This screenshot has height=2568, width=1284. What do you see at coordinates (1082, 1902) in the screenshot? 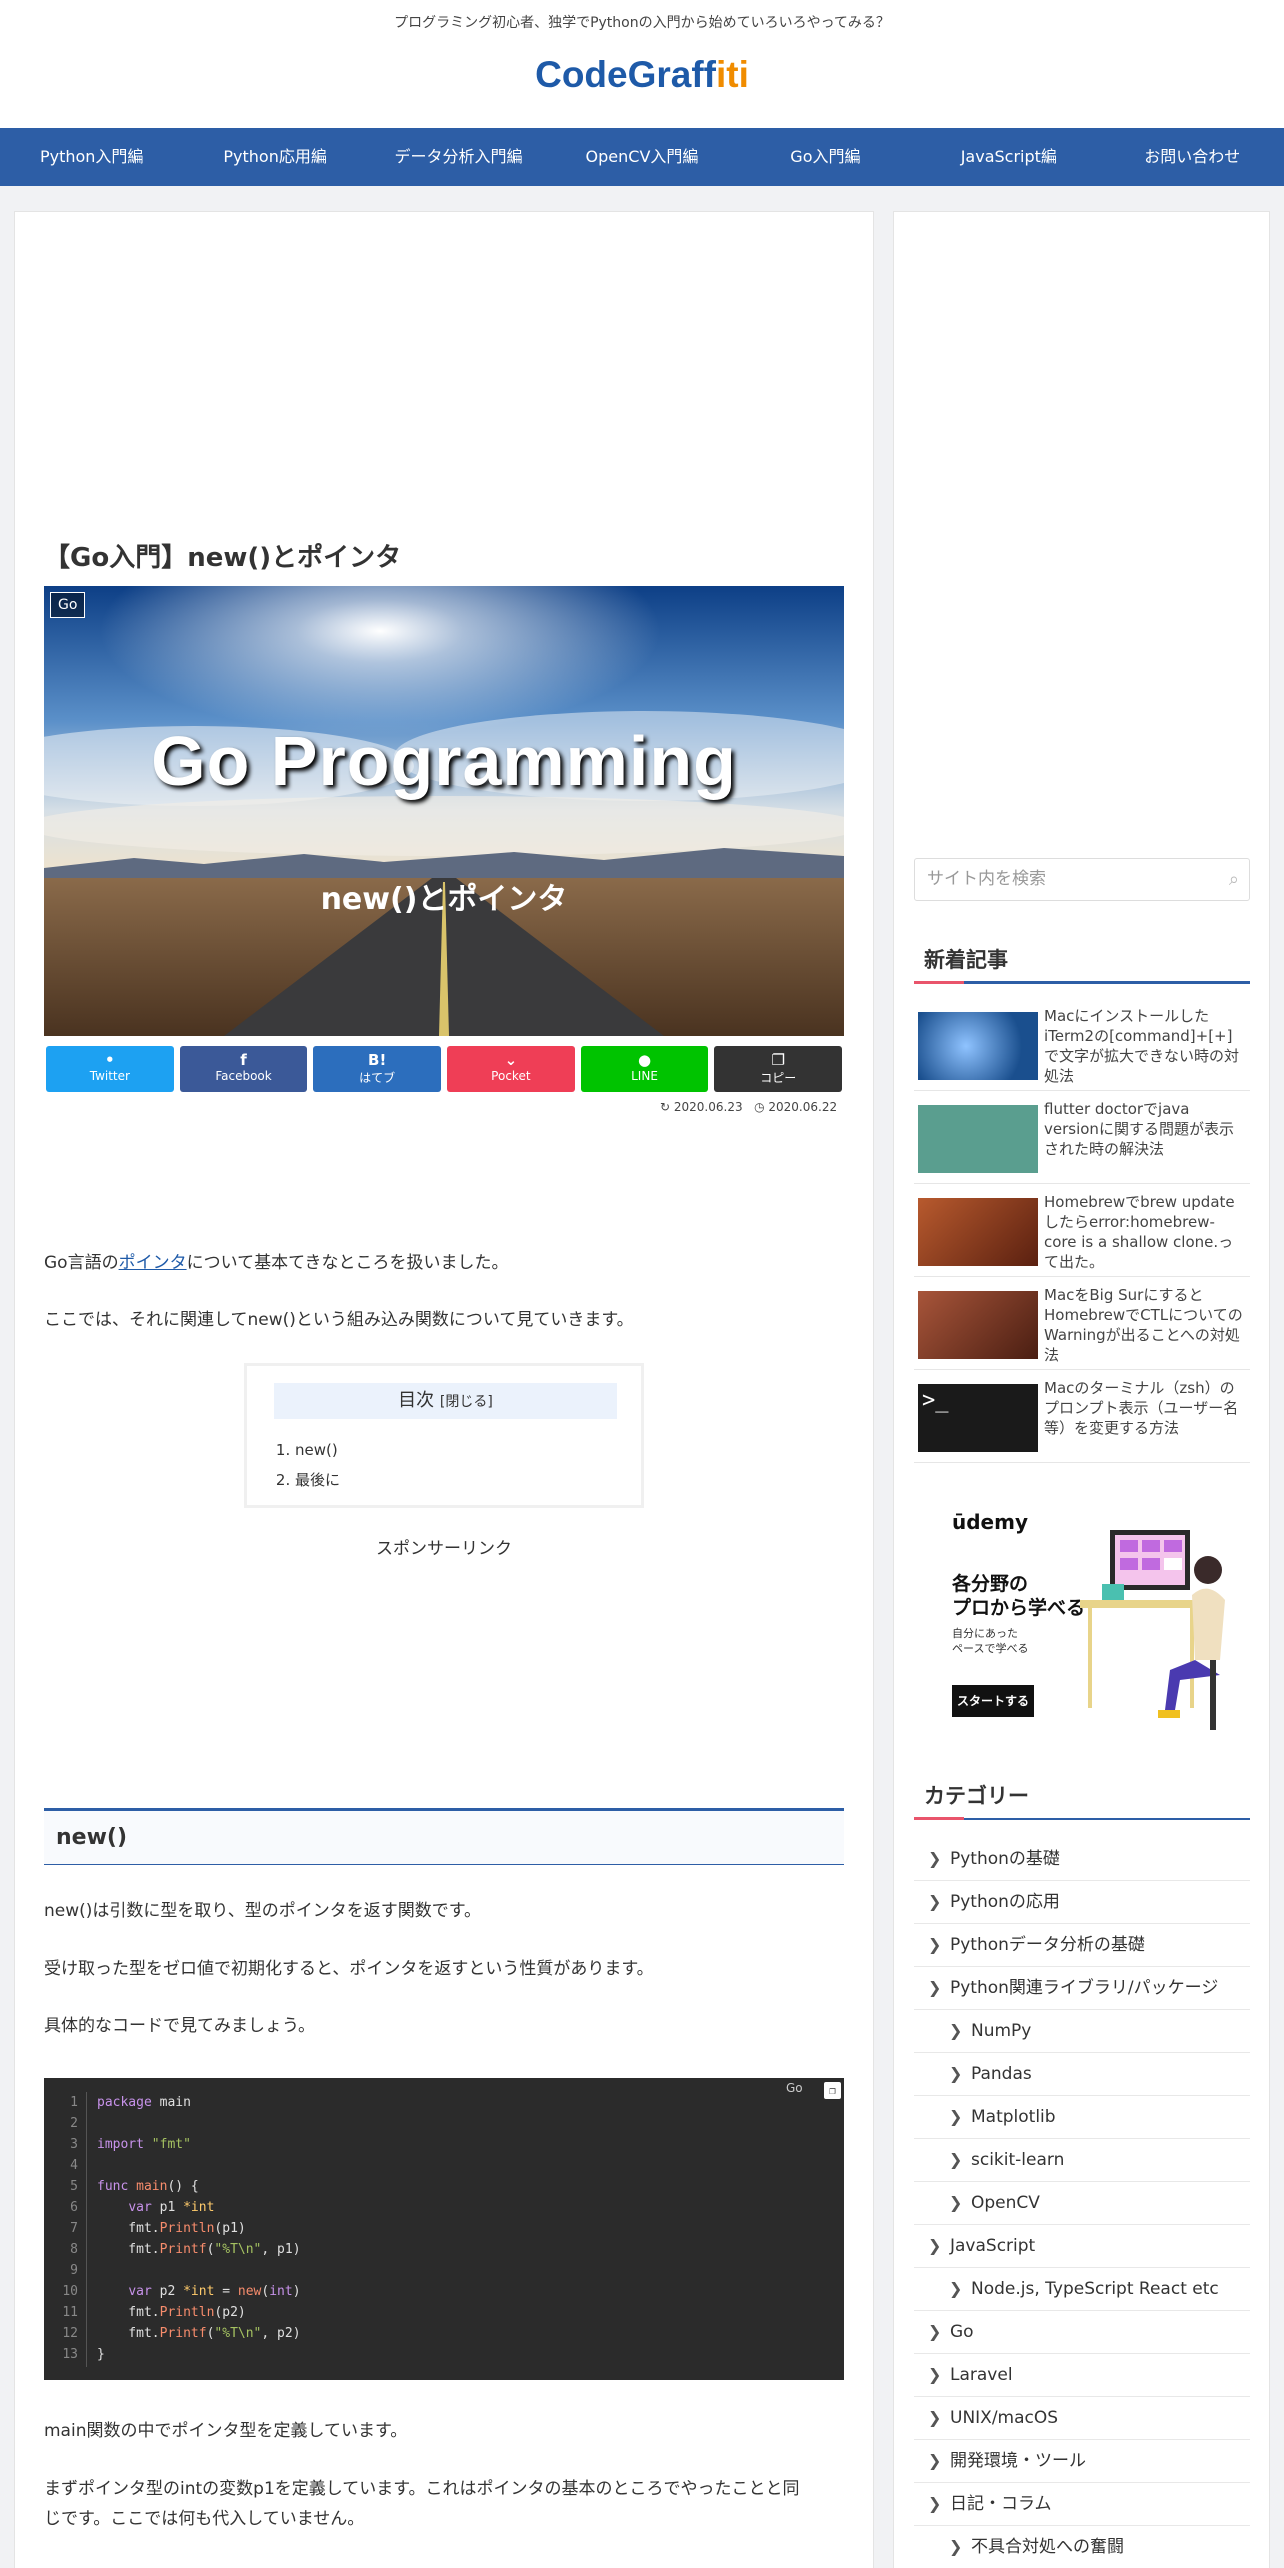
I see `category-item: ❯ Pythonの応用` at bounding box center [1082, 1902].